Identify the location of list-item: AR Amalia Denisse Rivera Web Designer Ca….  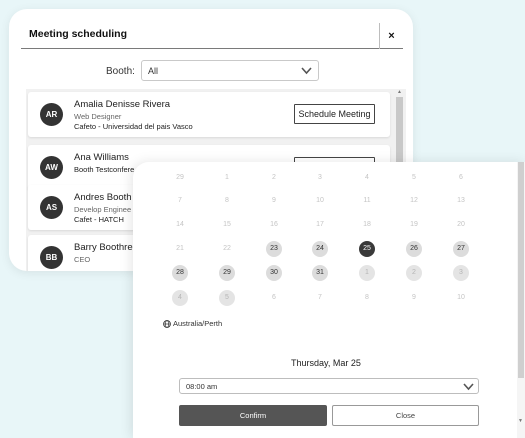
(209, 114).